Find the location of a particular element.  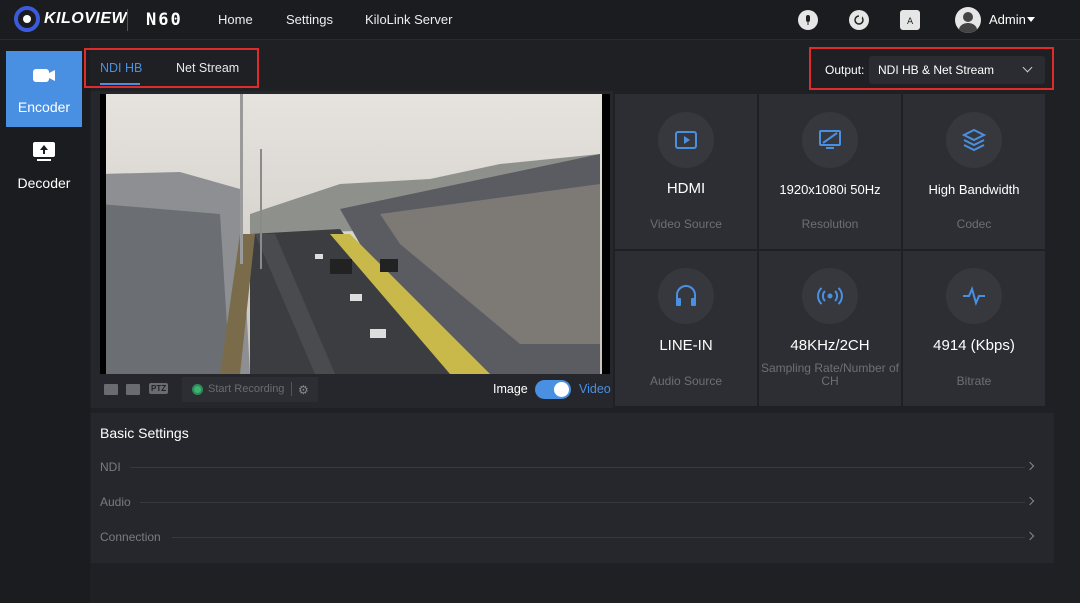

sidebar-item-encoder: Encoder is located at coordinates (44, 89).